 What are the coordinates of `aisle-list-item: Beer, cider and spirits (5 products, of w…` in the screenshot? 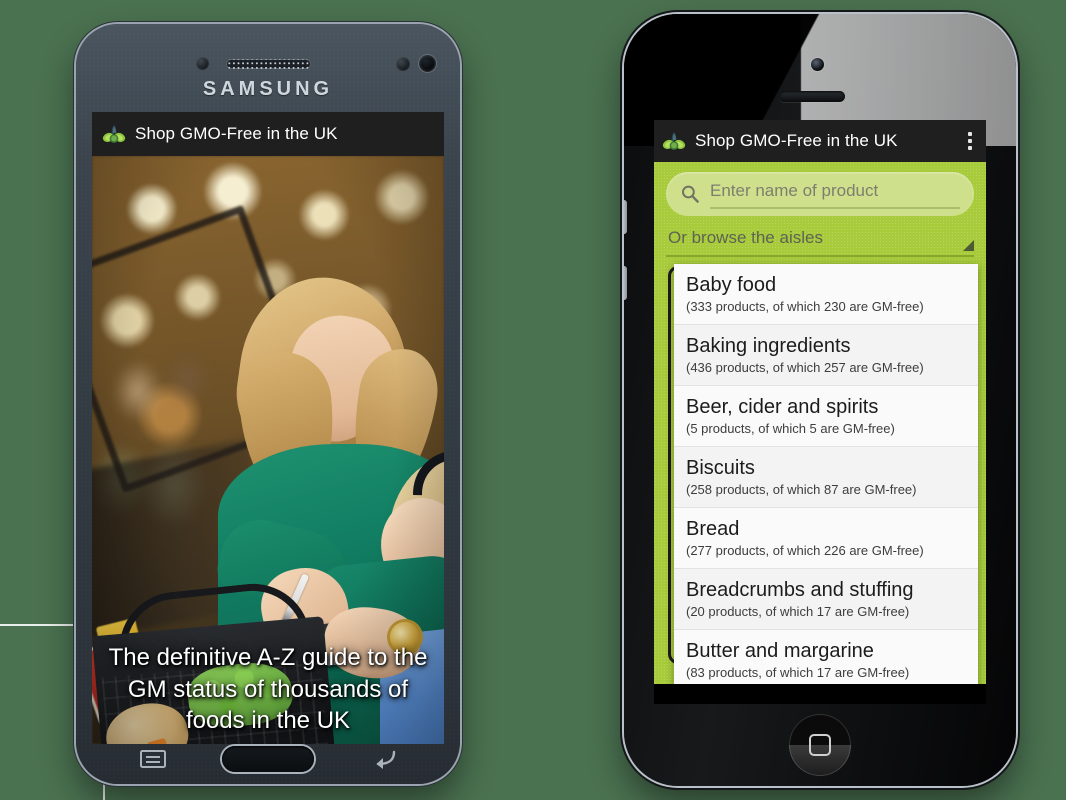 It's located at (826, 416).